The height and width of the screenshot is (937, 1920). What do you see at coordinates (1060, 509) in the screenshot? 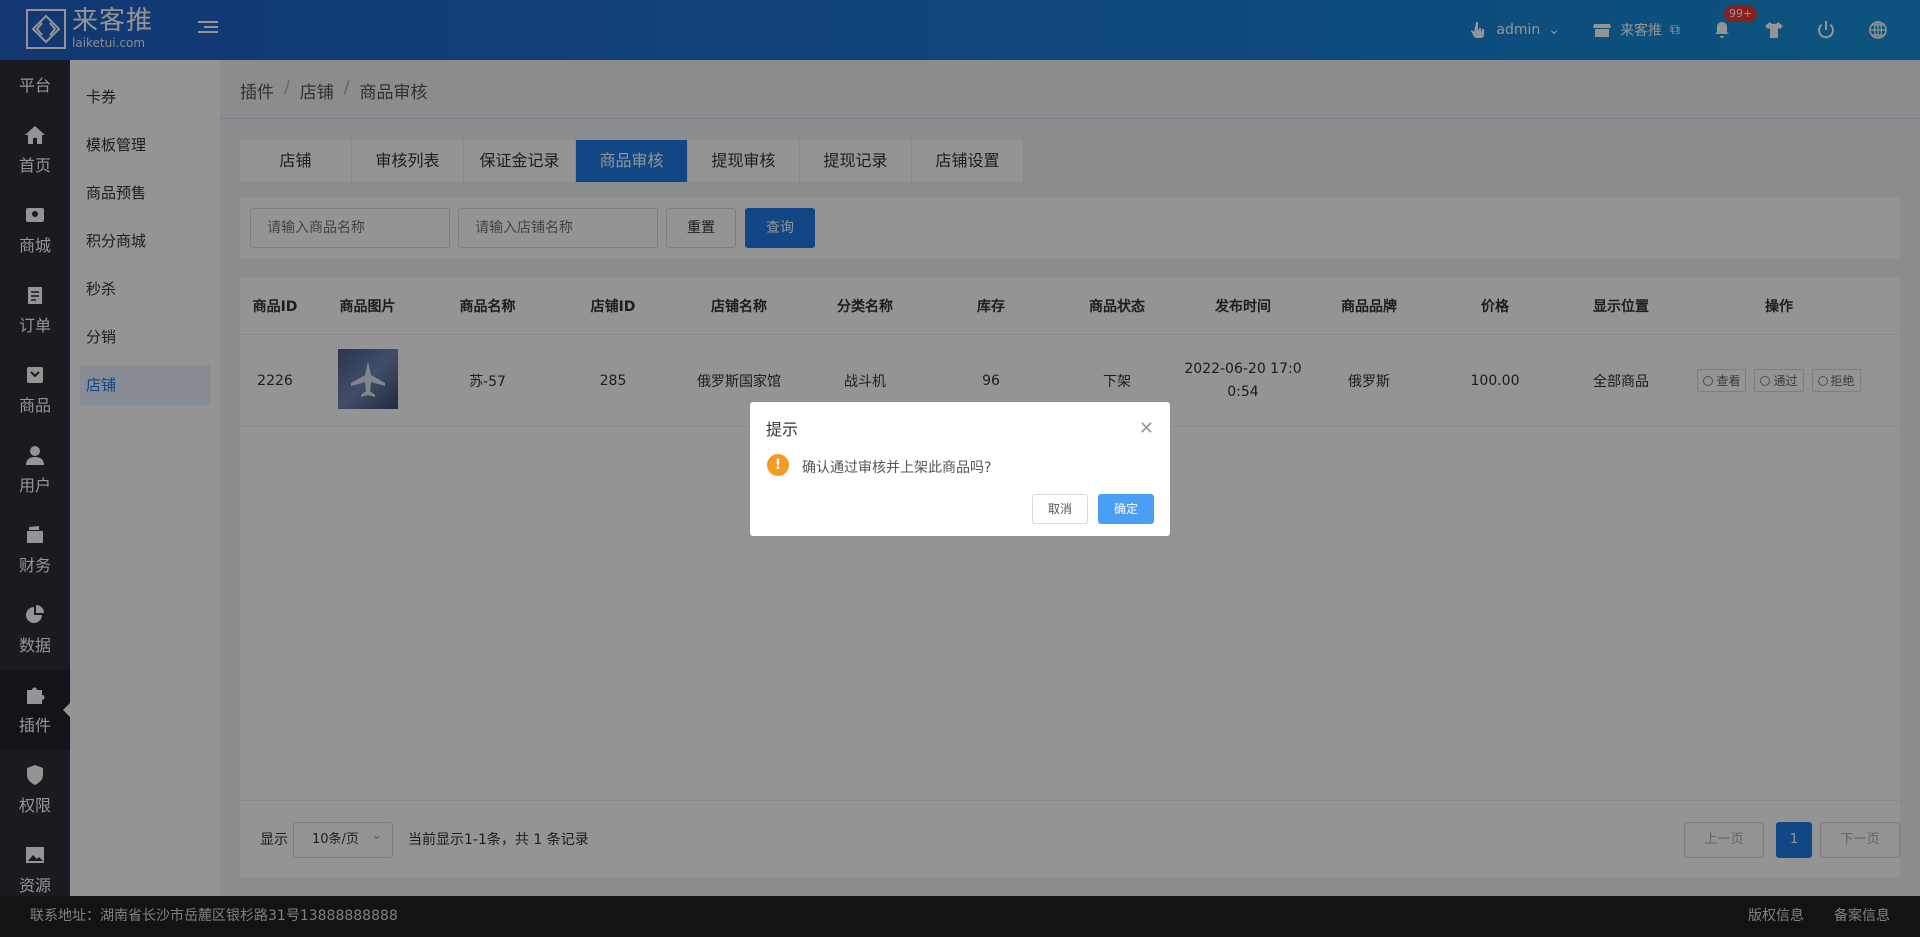
I see `cancel-button: 取消` at bounding box center [1060, 509].